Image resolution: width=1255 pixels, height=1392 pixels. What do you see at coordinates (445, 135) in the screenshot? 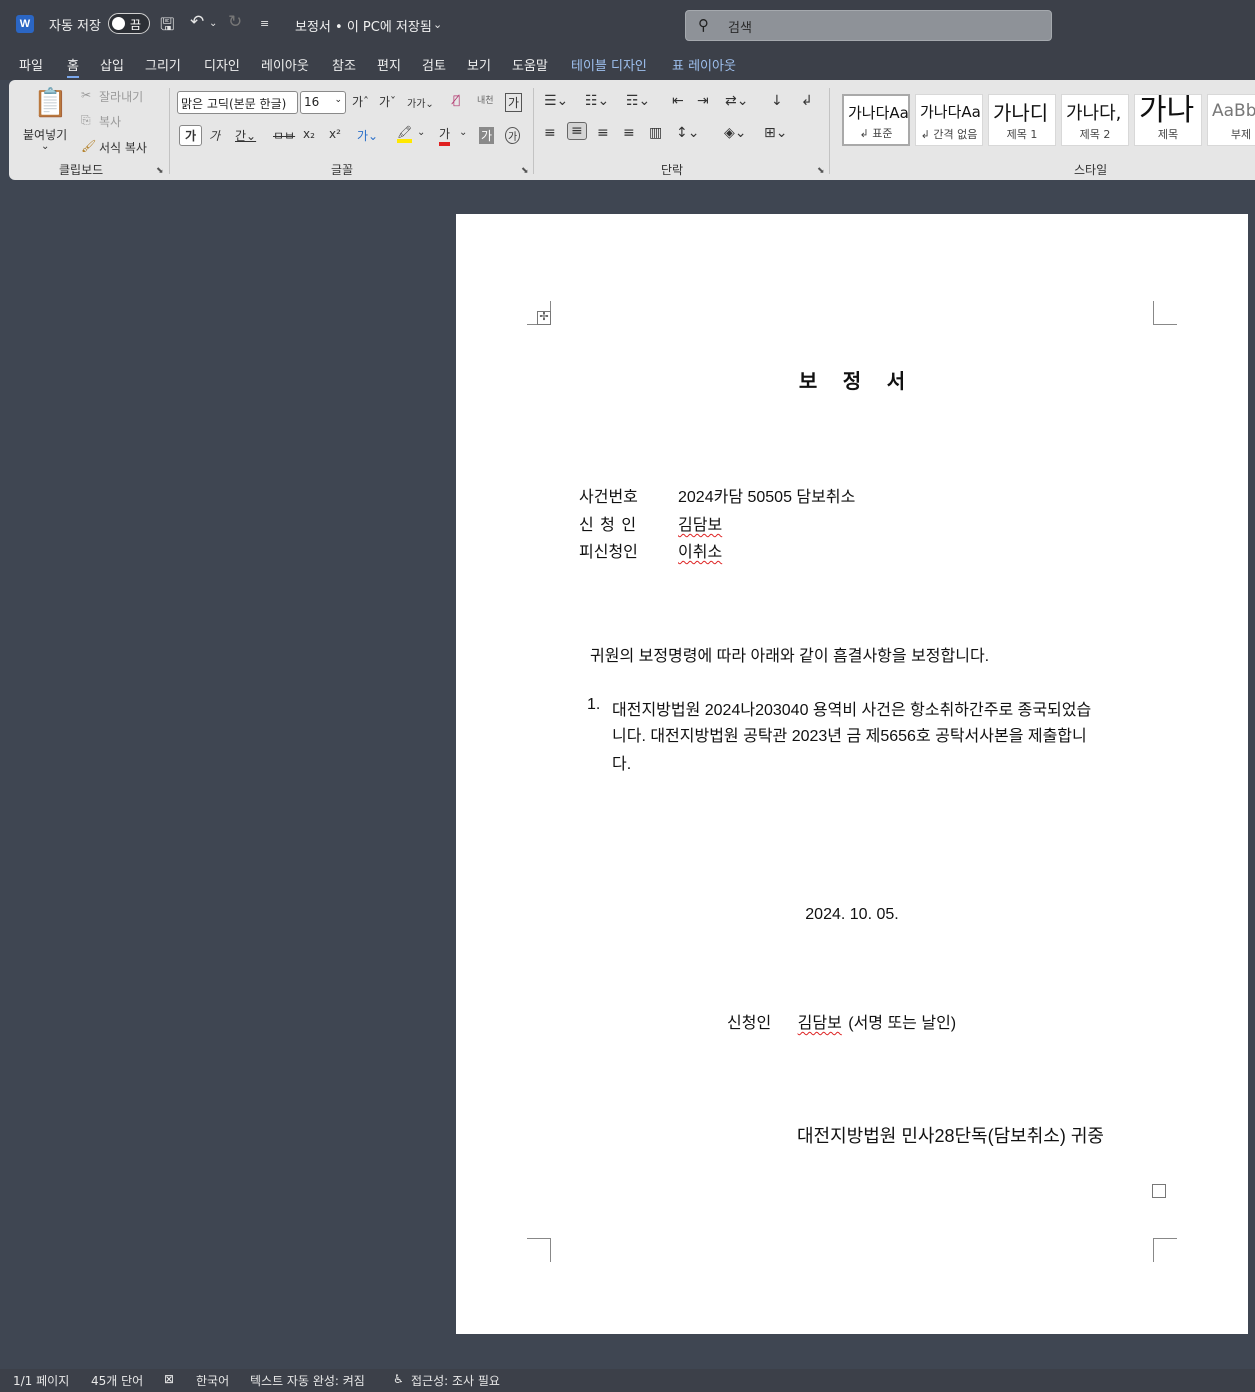
I see `font-color-icon: 가` at bounding box center [445, 135].